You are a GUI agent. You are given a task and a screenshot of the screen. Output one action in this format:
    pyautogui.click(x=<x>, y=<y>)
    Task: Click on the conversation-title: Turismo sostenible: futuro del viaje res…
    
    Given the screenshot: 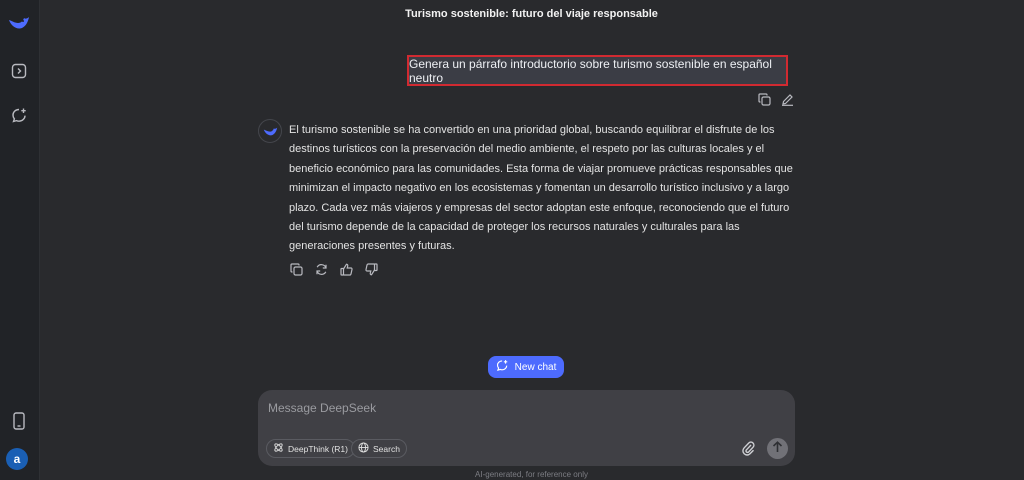 What is the action you would take?
    pyautogui.click(x=531, y=14)
    